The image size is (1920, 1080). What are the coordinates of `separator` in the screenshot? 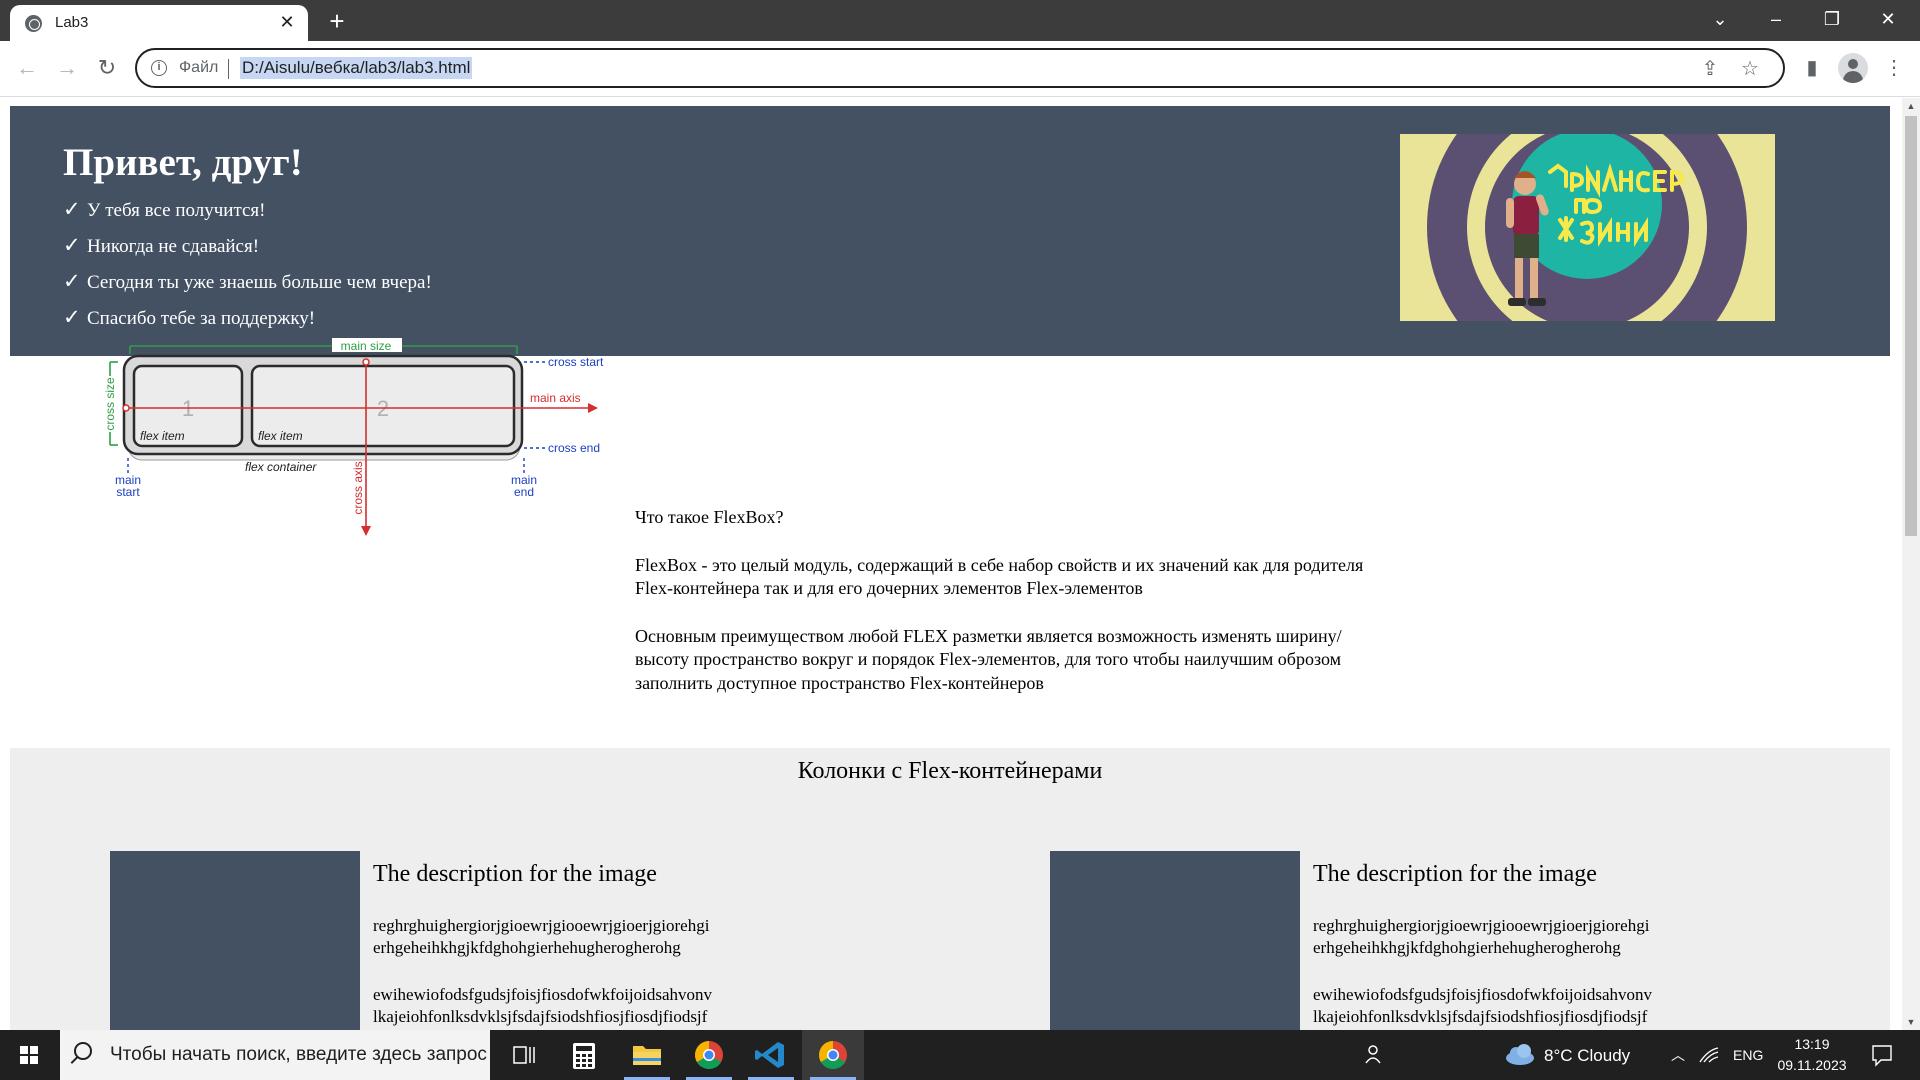 It's located at (228, 69).